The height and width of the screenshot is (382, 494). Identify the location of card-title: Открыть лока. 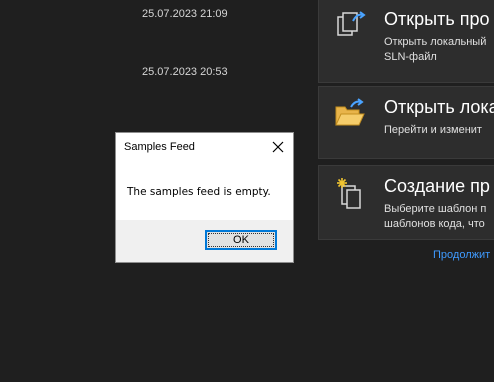
(439, 107).